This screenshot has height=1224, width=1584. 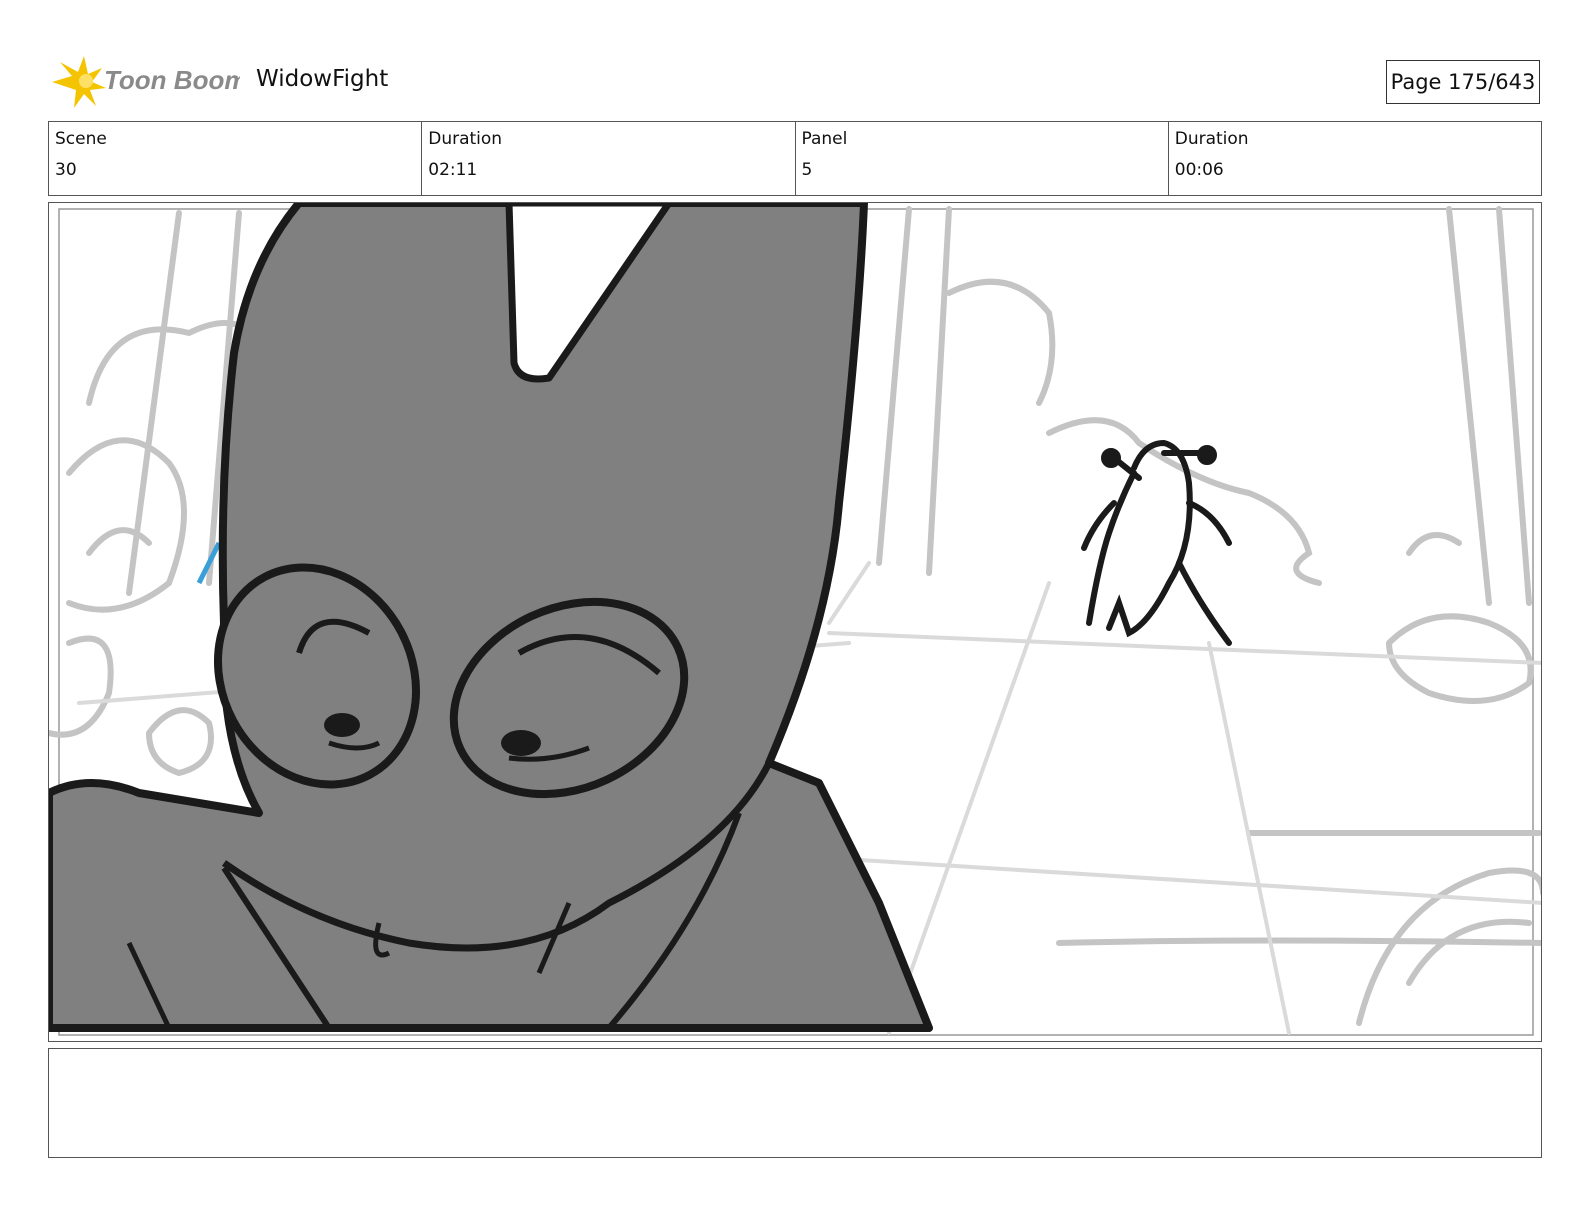 I want to click on scene-duration-label: Duration, so click(x=465, y=139).